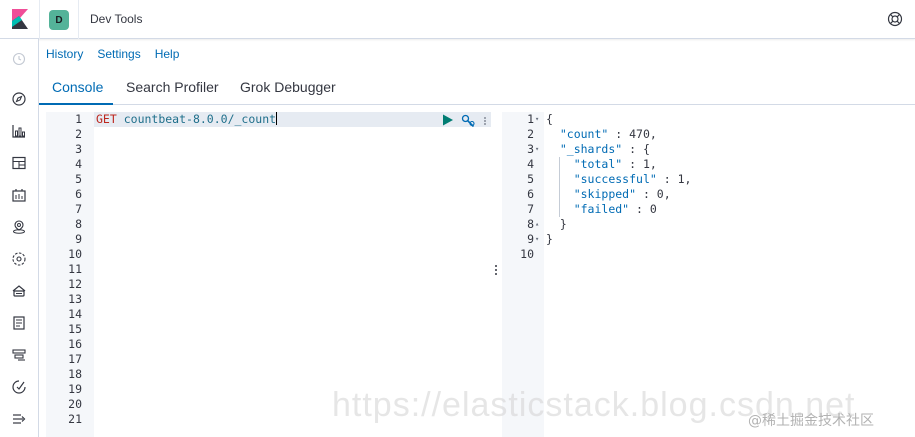 Image resolution: width=915 pixels, height=437 pixels. I want to click on page-title: Dev Tools, so click(116, 19).